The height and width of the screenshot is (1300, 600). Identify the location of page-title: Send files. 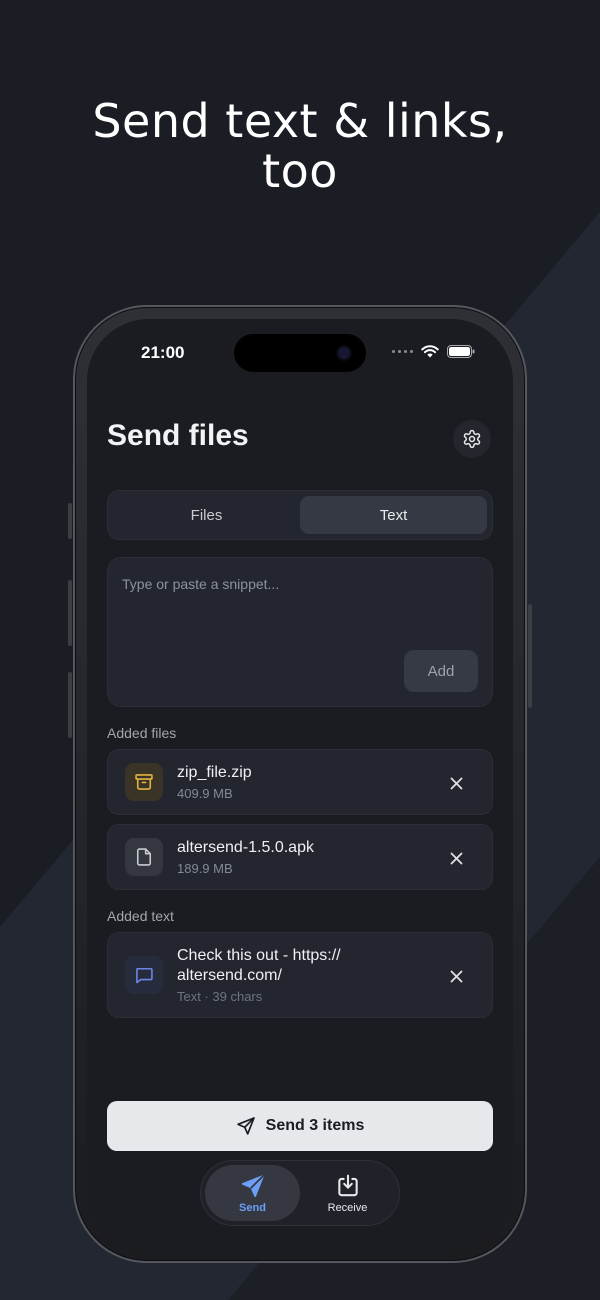
(178, 435).